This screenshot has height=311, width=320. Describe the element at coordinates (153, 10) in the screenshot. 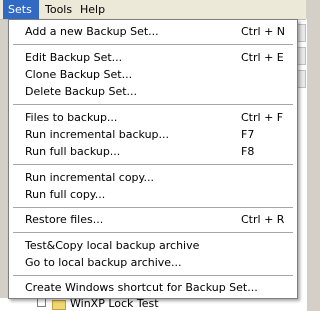

I see `menu-bar: Sets Tools Help` at that location.